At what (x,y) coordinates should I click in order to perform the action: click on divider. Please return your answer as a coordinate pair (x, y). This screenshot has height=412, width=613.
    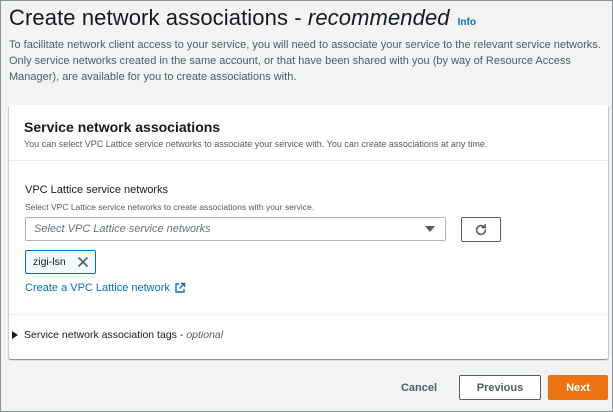
    Looking at the image, I should click on (308, 314).